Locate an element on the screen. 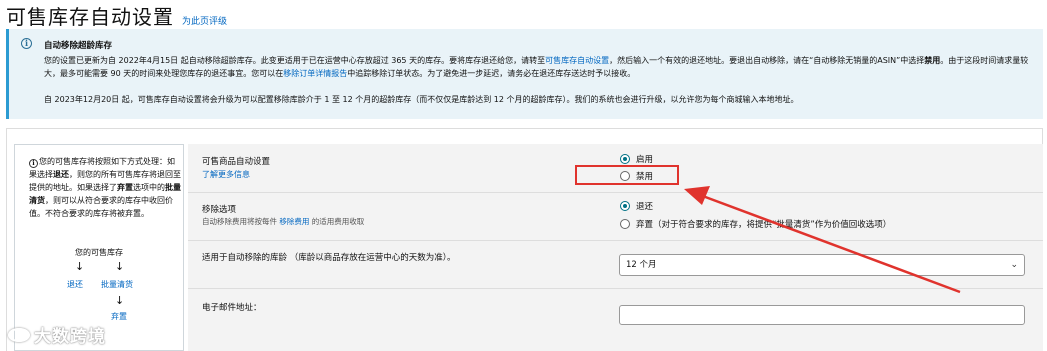 This screenshot has width=1047, height=351. annotation-arrow-icon is located at coordinates (822, 240).